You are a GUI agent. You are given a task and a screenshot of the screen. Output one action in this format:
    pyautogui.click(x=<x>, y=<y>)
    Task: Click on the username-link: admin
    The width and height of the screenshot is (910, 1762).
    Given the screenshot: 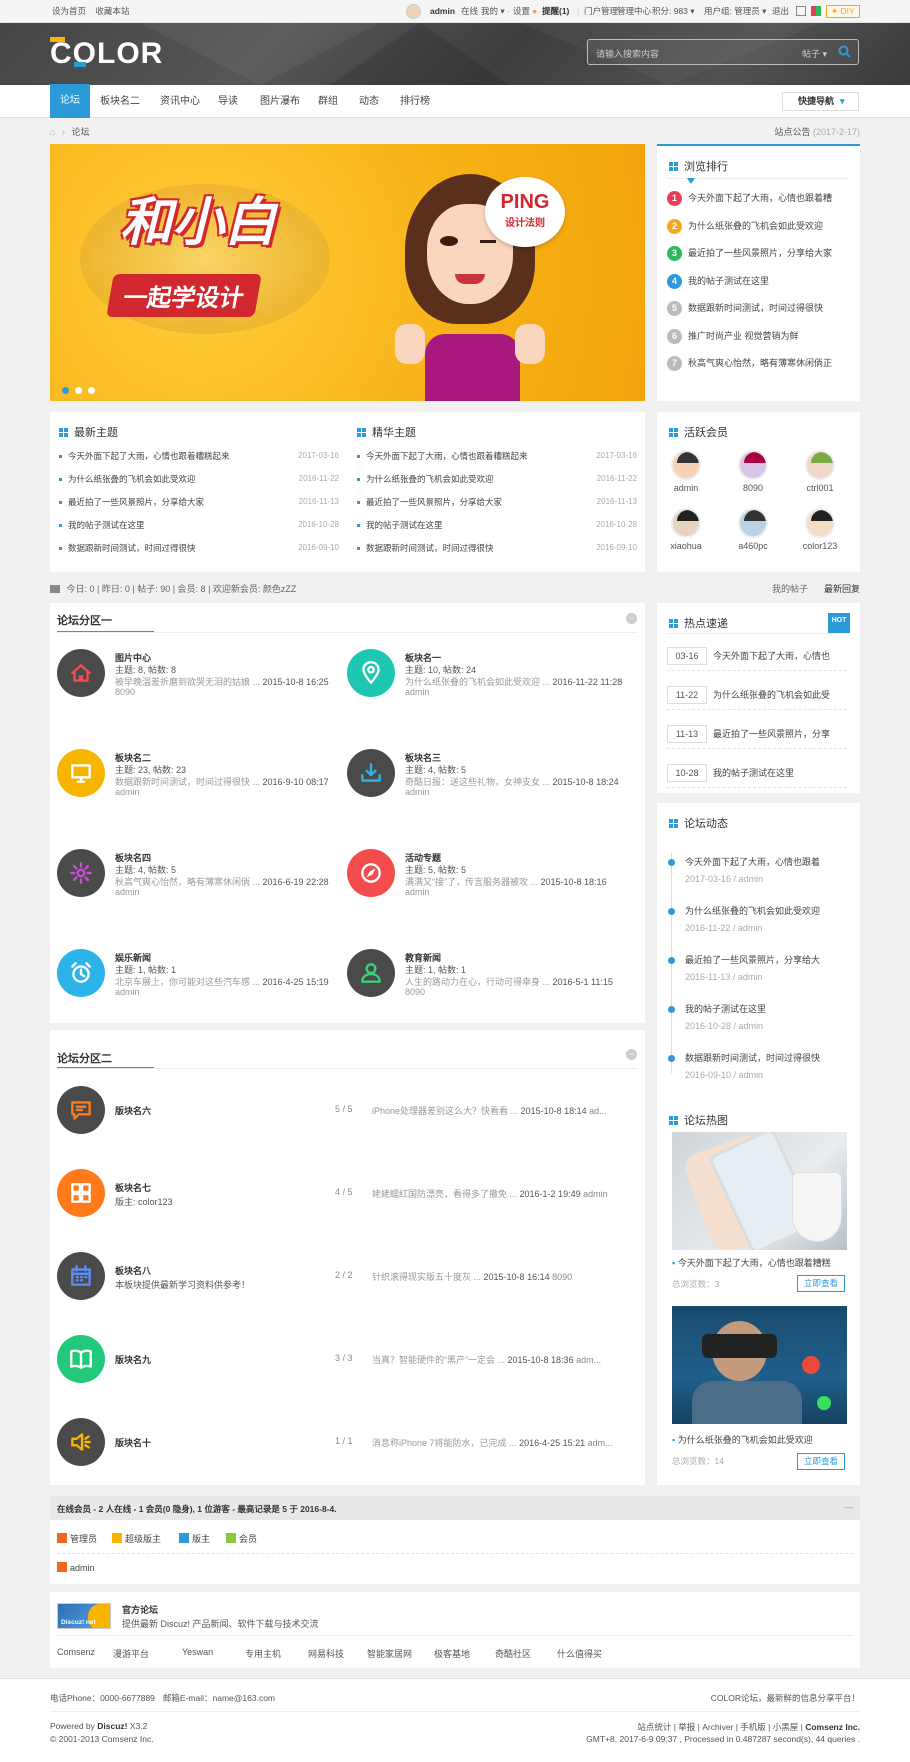 What is the action you would take?
    pyautogui.click(x=442, y=11)
    